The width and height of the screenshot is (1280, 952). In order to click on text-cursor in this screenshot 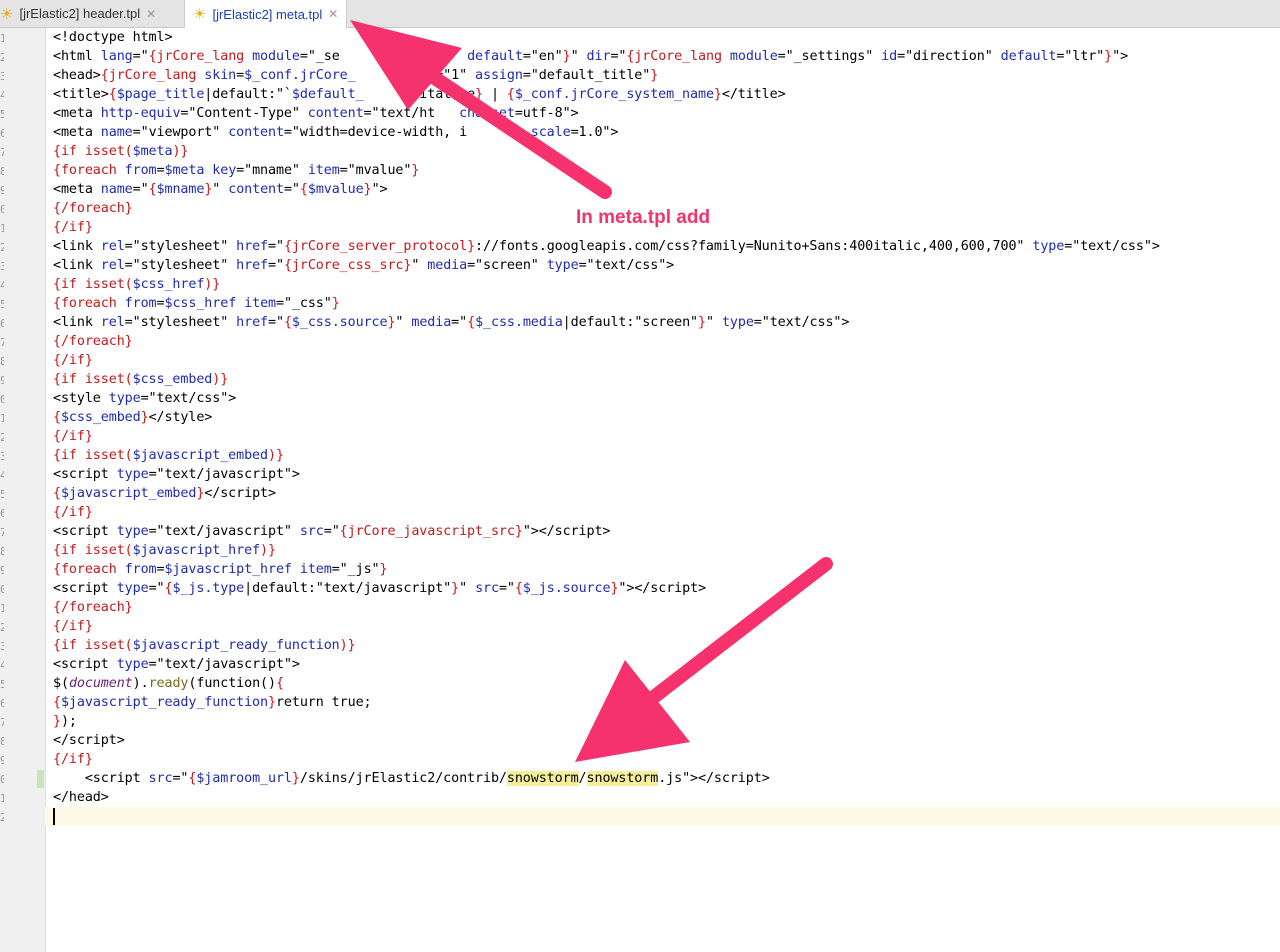, I will do `click(54, 816)`.